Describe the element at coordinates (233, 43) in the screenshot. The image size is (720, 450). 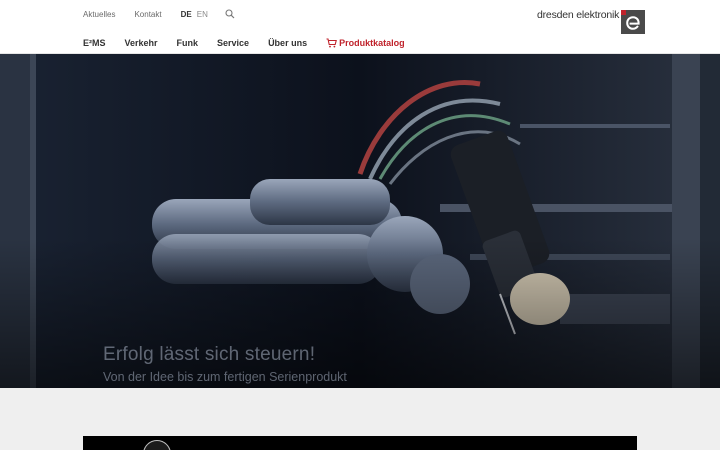
I see `nav-service: Service` at that location.